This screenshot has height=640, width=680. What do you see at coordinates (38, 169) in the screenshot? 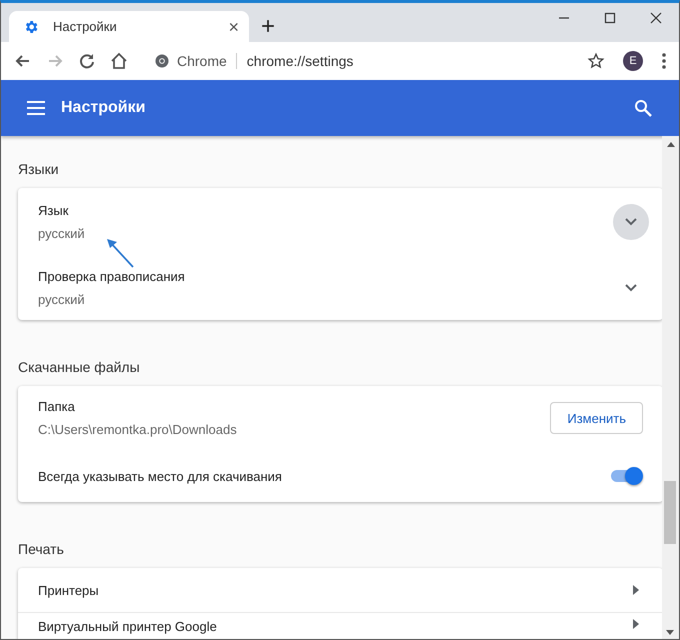
I see `section-title: Языки` at bounding box center [38, 169].